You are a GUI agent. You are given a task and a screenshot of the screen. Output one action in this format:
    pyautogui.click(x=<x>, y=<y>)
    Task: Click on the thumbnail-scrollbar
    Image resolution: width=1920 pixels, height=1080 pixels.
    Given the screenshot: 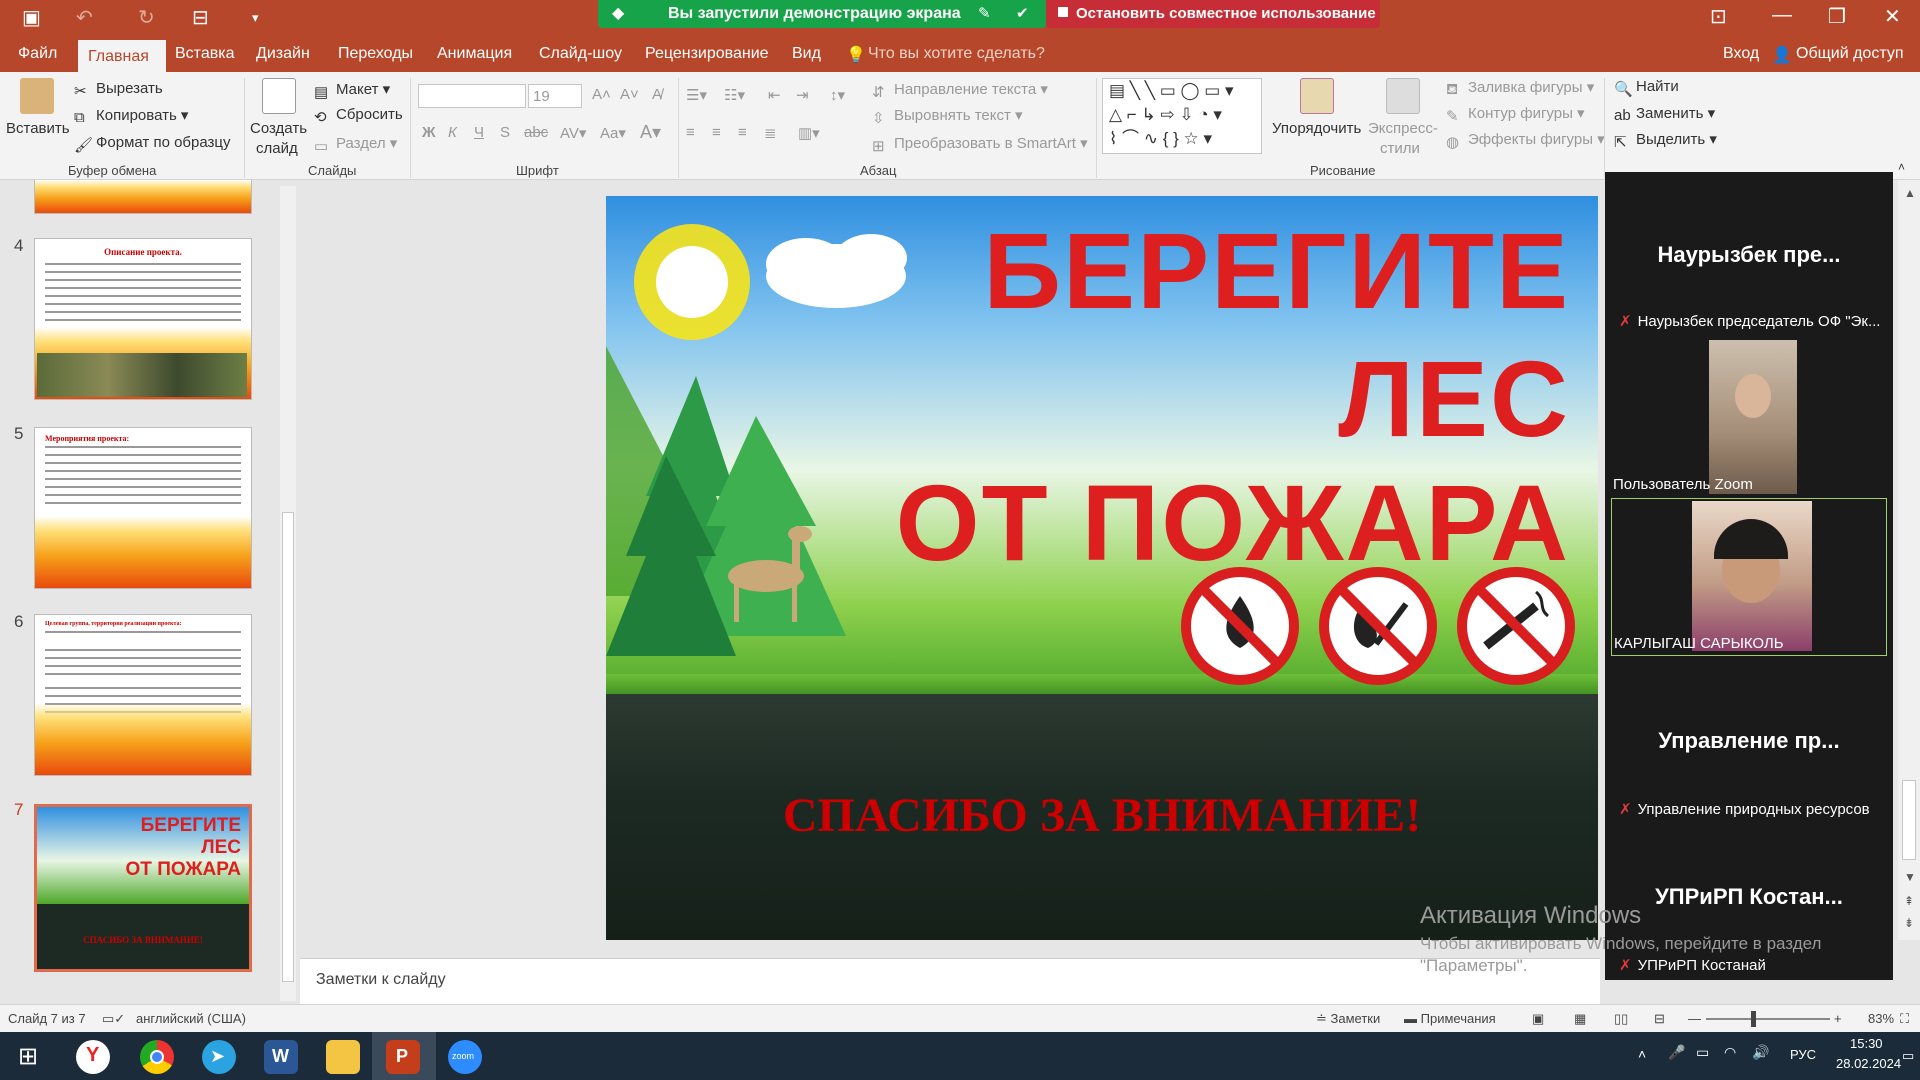 What is the action you would take?
    pyautogui.click(x=288, y=593)
    